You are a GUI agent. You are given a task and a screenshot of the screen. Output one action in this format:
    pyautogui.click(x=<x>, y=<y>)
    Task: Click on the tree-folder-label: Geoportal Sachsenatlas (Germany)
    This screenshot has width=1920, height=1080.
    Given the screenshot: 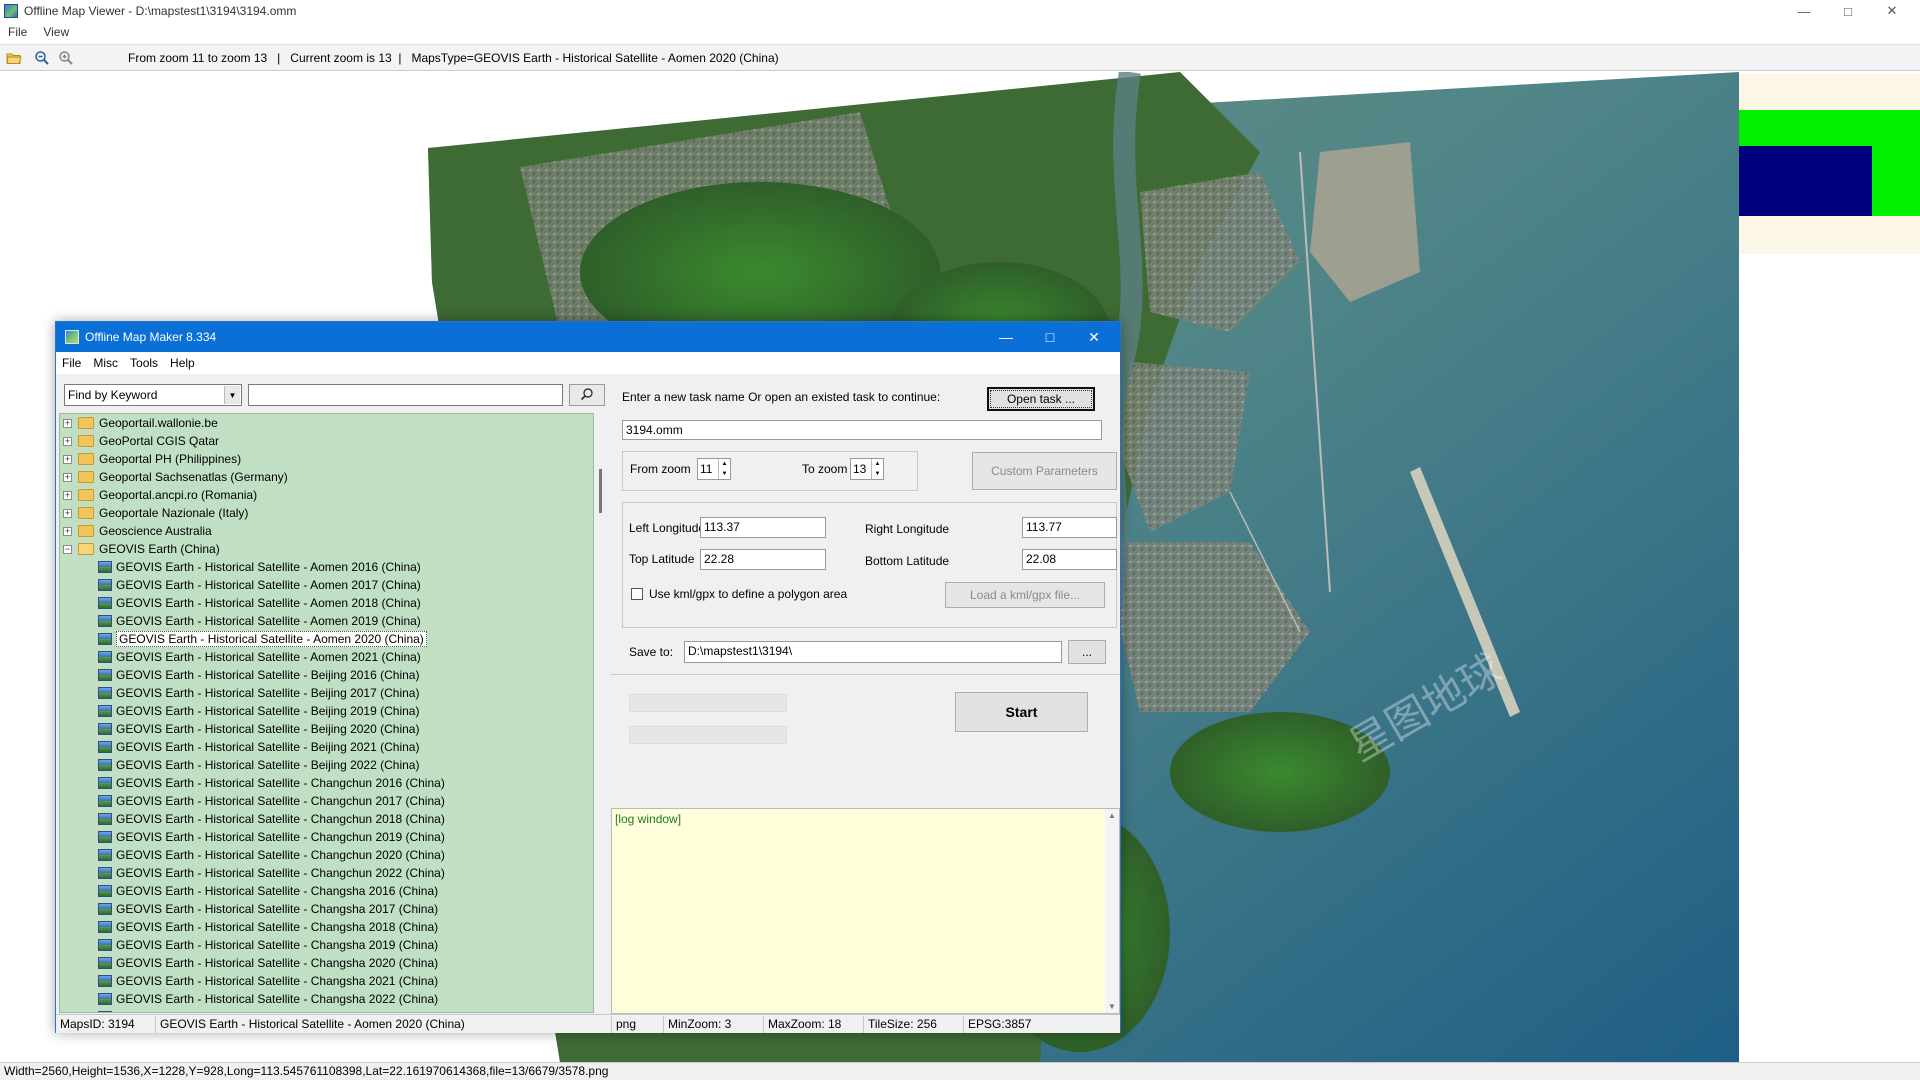 What is the action you would take?
    pyautogui.click(x=193, y=477)
    